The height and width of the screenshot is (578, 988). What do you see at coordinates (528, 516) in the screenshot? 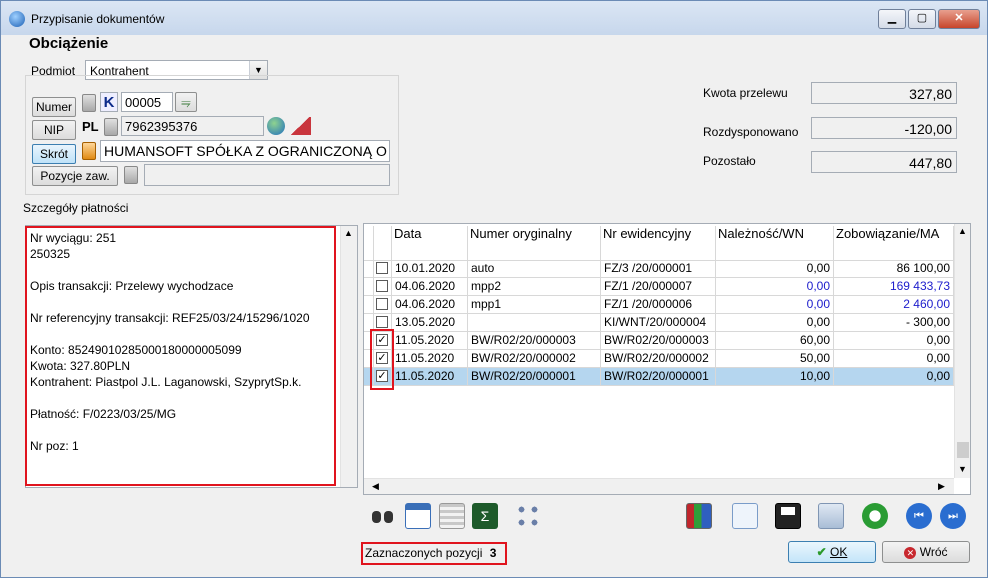
I see `network-icon` at bounding box center [528, 516].